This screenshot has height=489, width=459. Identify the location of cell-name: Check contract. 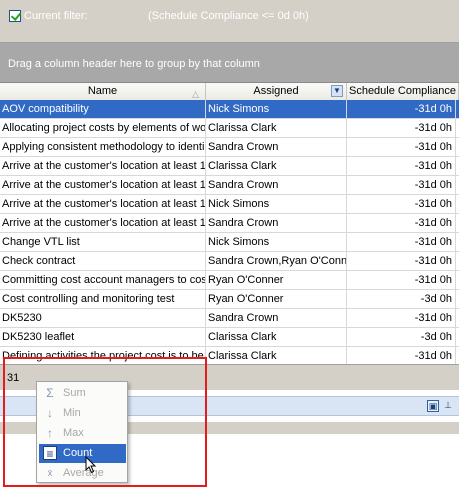
(103, 261).